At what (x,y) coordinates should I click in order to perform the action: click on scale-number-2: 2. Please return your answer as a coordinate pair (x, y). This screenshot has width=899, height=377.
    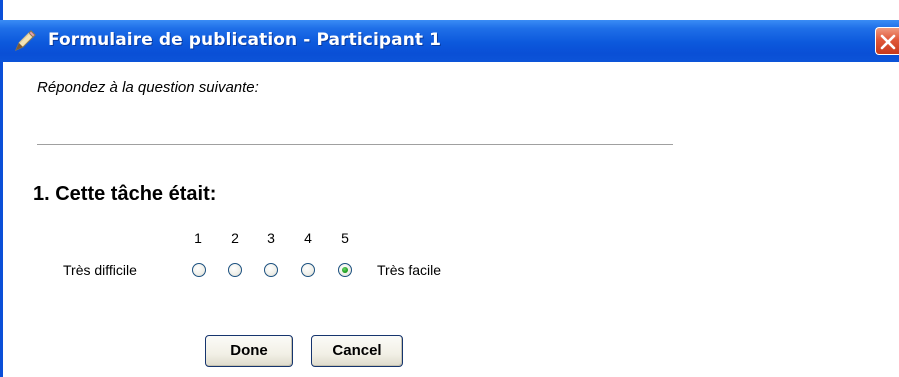
    Looking at the image, I should click on (235, 238).